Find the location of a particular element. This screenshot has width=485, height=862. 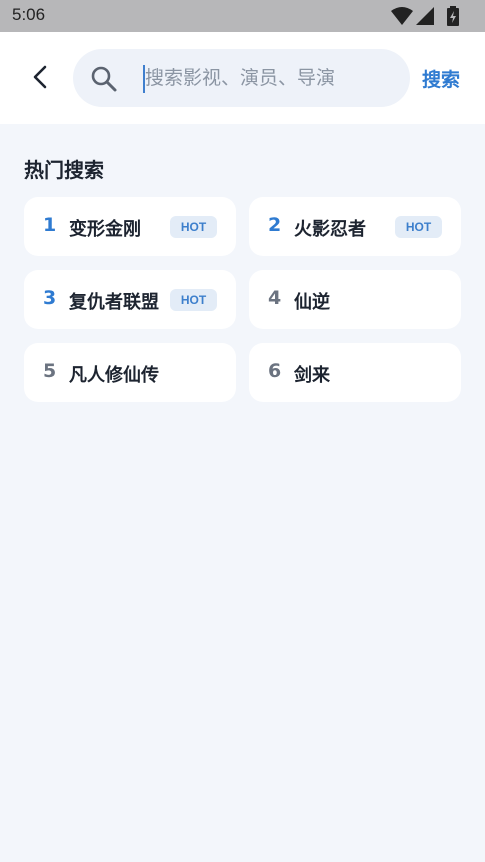

item-title: 仙逆 is located at coordinates (312, 302).